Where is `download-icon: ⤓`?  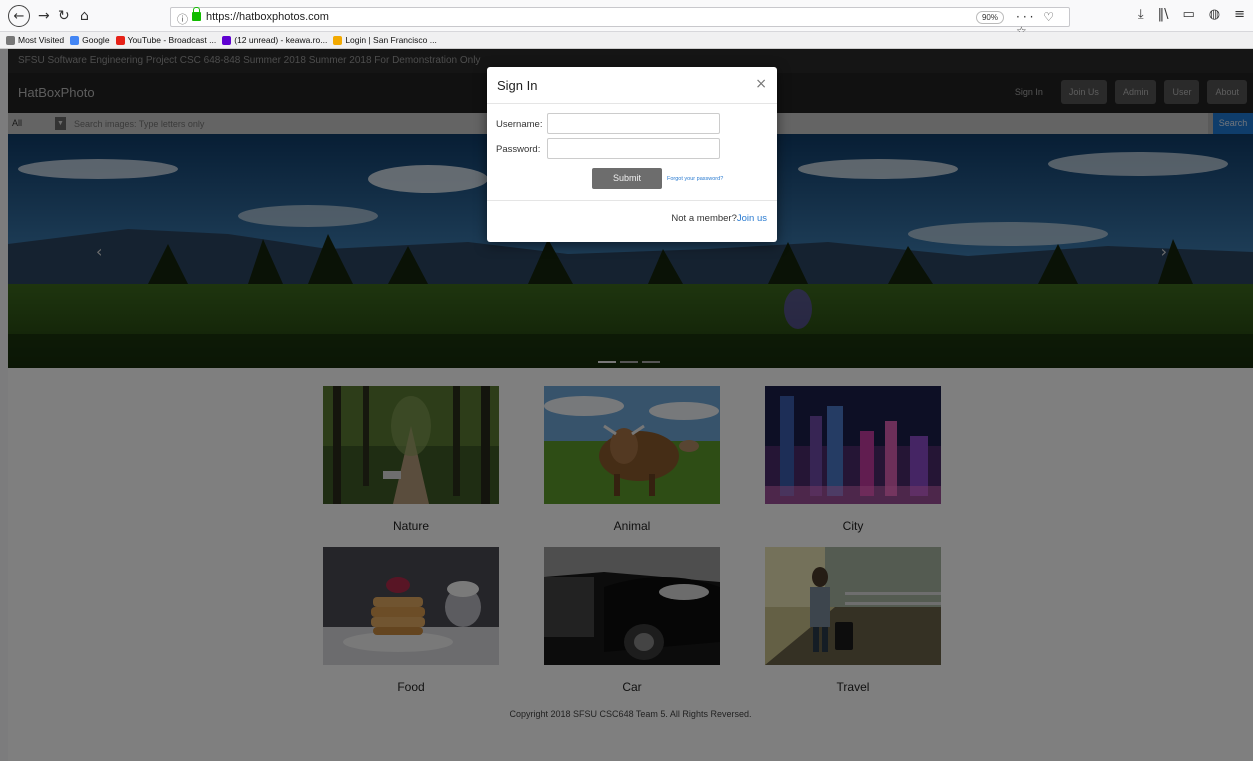 download-icon: ⤓ is located at coordinates (1141, 14).